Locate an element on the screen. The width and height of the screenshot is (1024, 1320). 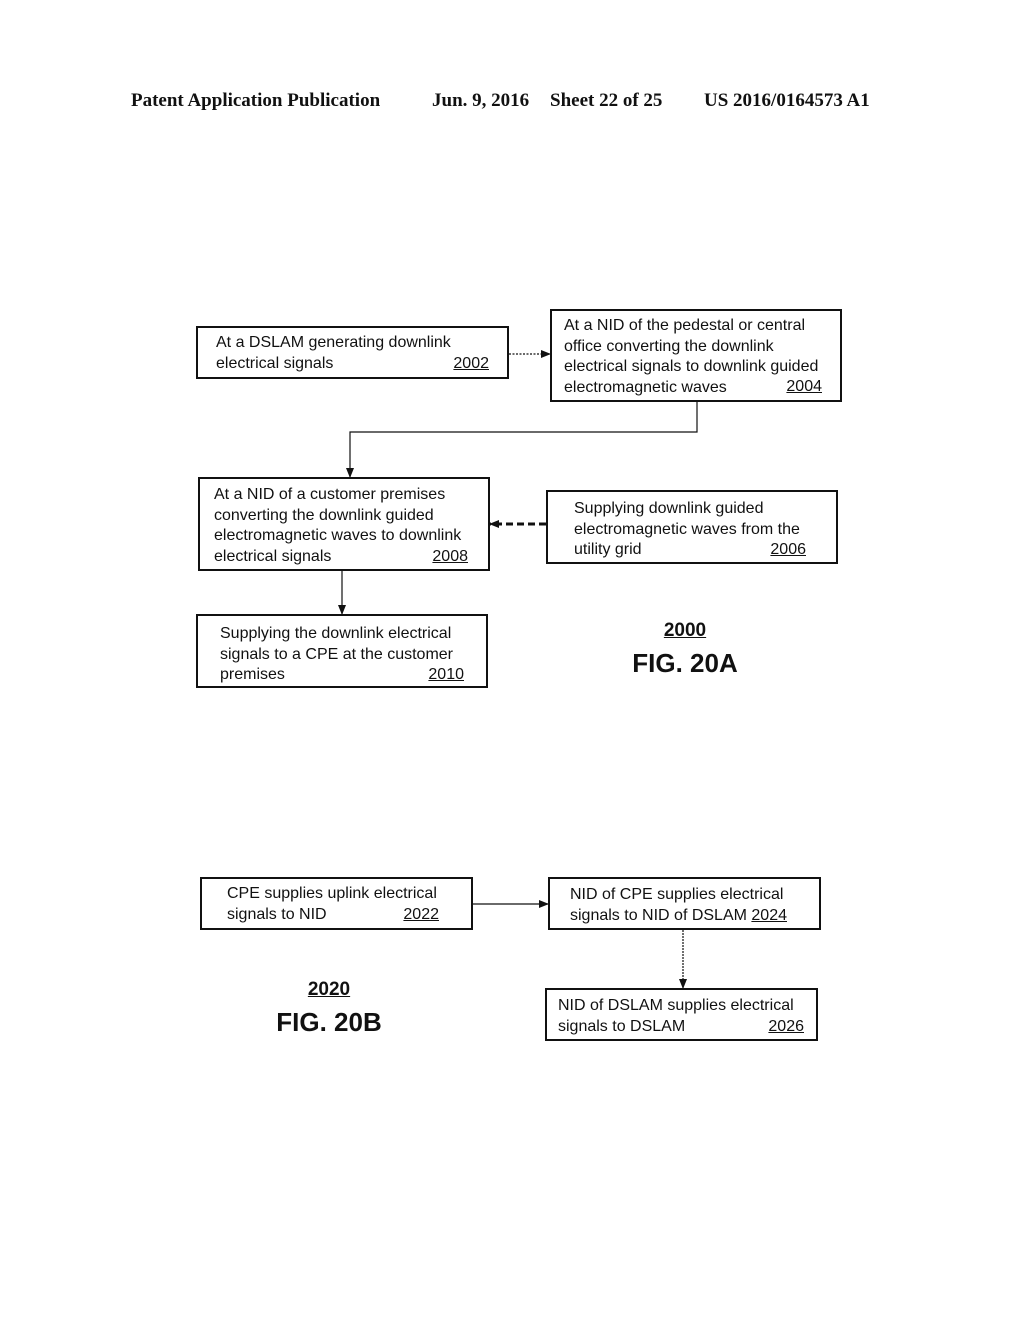
step-text-line: utility grid is located at coordinates (608, 549).